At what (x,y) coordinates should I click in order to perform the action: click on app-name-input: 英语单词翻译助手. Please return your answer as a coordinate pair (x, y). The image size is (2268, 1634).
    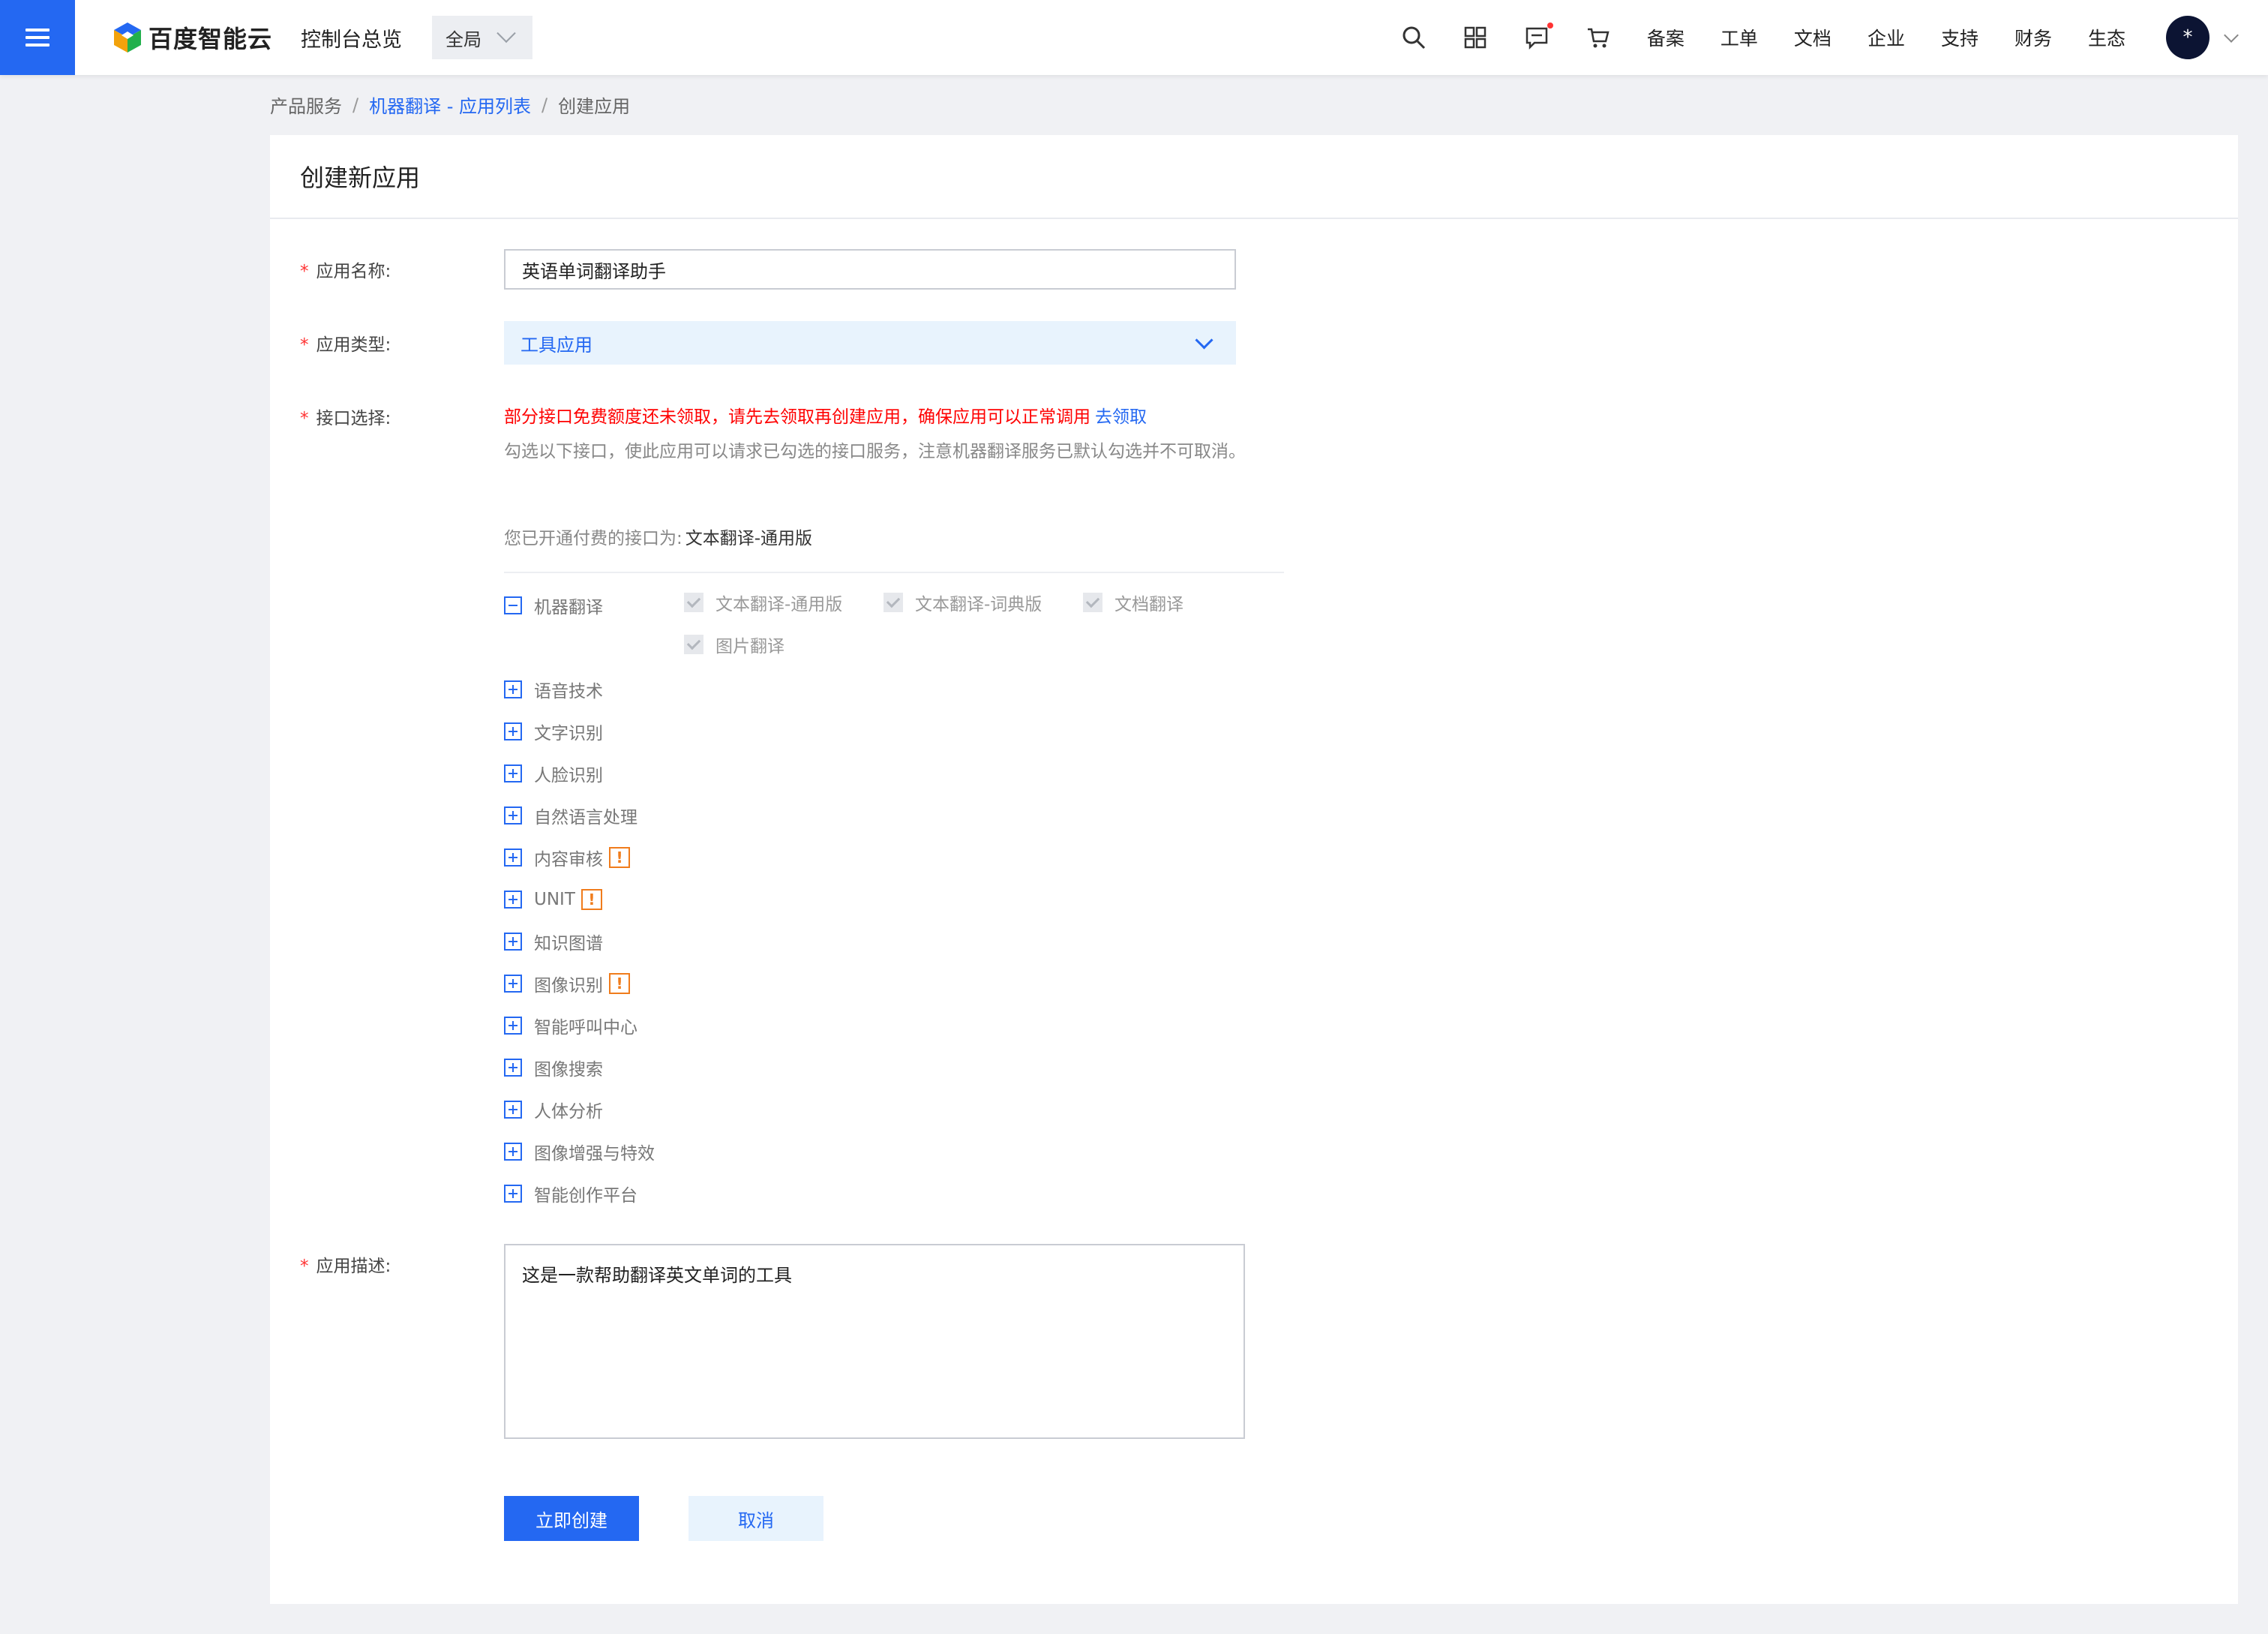
    Looking at the image, I should click on (870, 269).